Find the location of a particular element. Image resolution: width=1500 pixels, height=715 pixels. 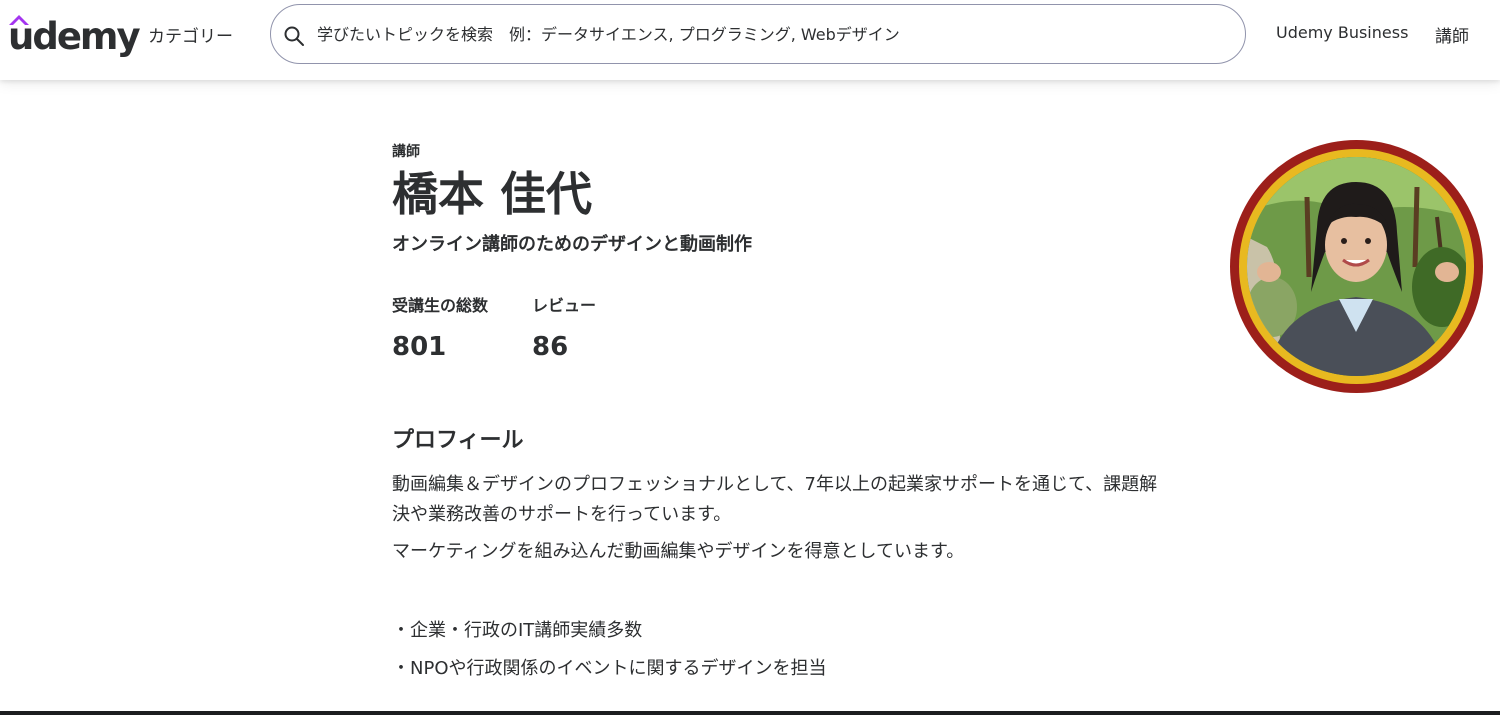

avatar-ring is located at coordinates (1356, 266).